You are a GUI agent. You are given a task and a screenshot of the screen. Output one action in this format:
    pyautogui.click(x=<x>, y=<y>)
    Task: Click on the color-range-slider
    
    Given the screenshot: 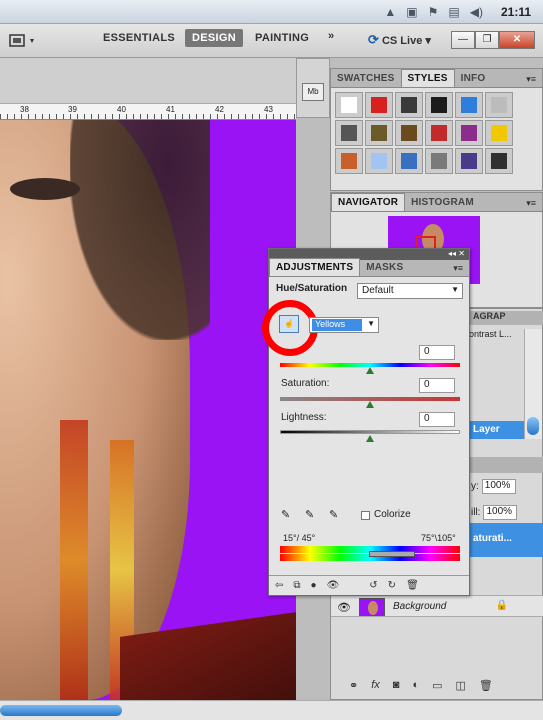 What is the action you would take?
    pyautogui.click(x=392, y=554)
    